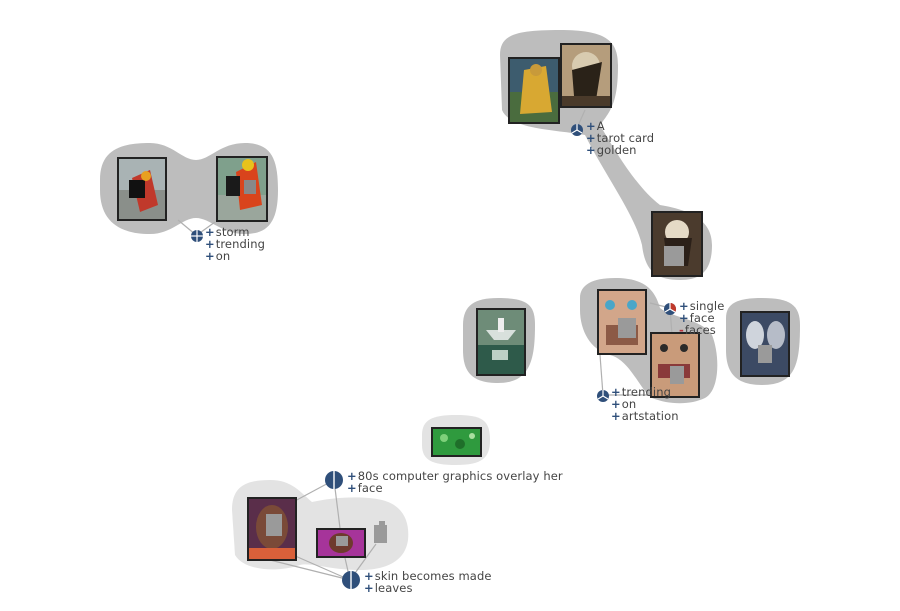 This screenshot has height=611, width=900. What do you see at coordinates (765, 344) in the screenshot?
I see `thumbnail-robot` at bounding box center [765, 344].